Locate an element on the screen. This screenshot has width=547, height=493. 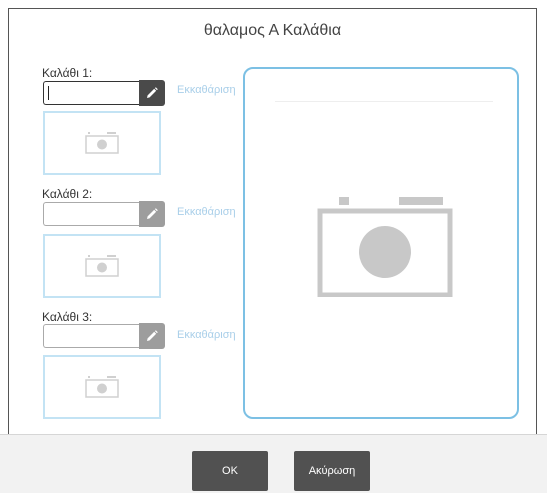
basket-2-clear-link: Εκκαθάριση is located at coordinates (206, 212).